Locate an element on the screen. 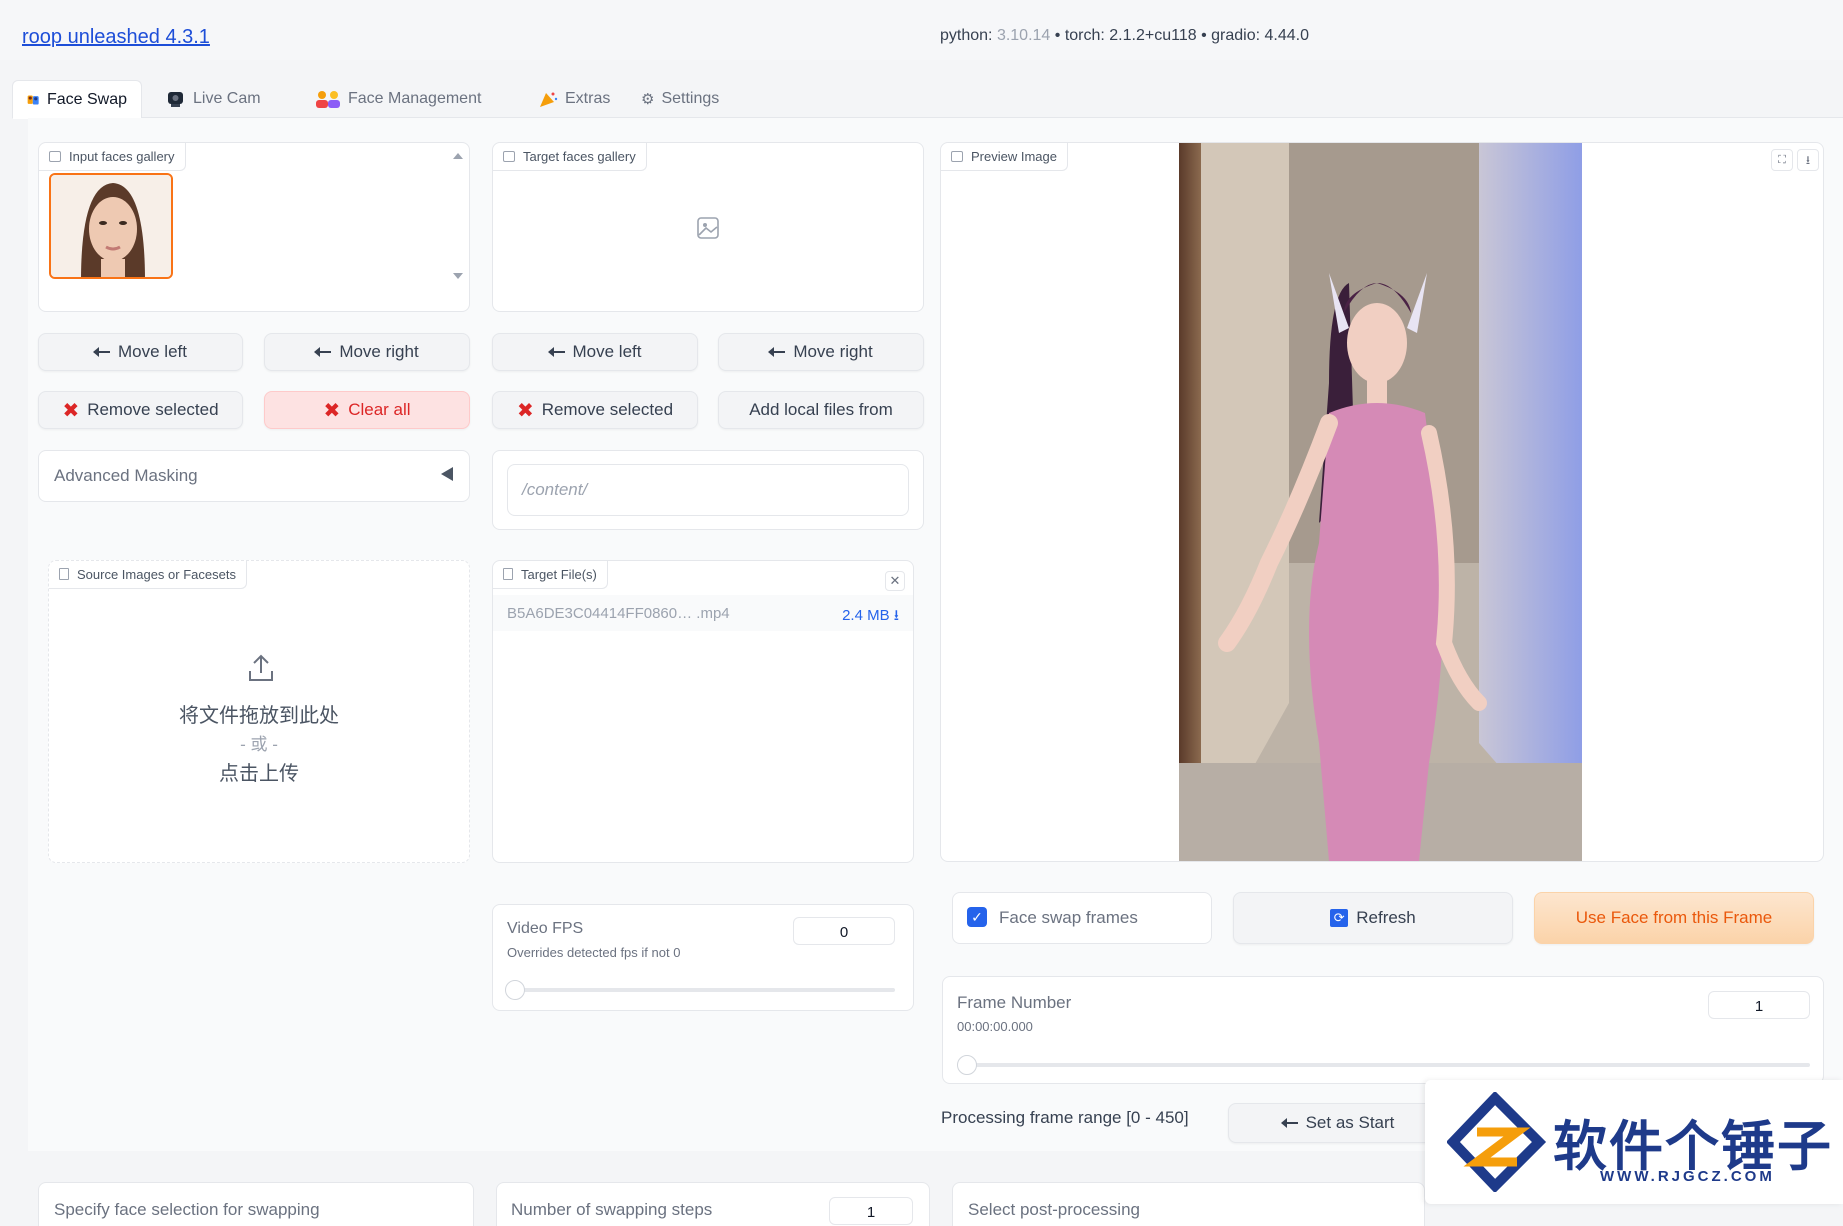 The height and width of the screenshot is (1226, 1843). target-move-left-button: Move left is located at coordinates (595, 352).